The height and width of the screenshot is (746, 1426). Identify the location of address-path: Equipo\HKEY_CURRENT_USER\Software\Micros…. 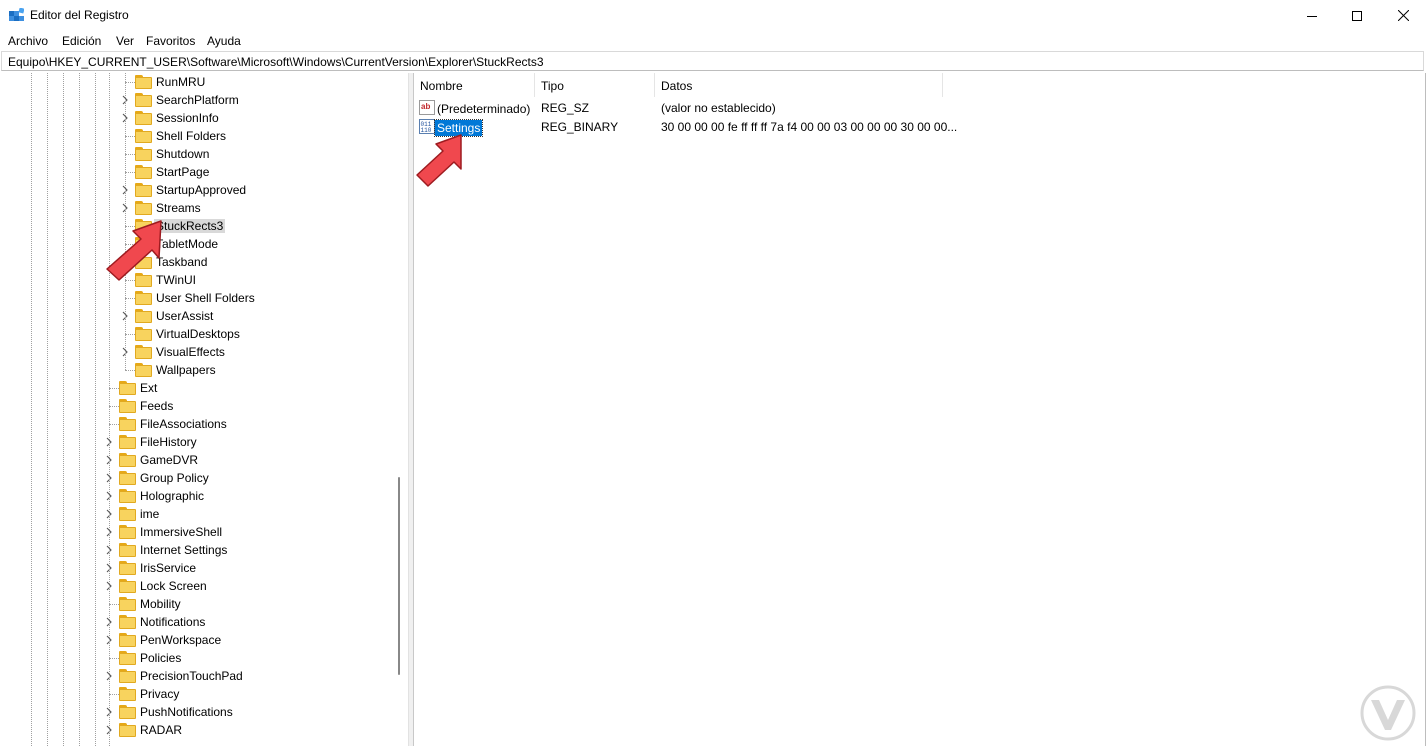
(276, 62).